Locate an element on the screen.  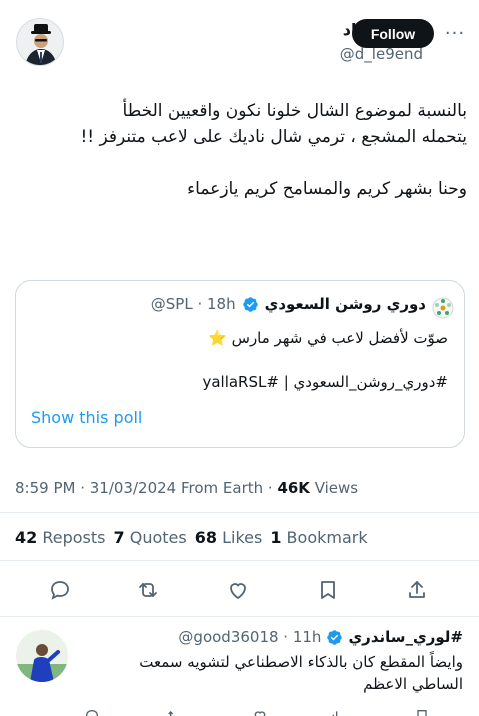
tweet-text-line: وحنا بشهر كريم والمسامح كريم يازعماء is located at coordinates (327, 189).